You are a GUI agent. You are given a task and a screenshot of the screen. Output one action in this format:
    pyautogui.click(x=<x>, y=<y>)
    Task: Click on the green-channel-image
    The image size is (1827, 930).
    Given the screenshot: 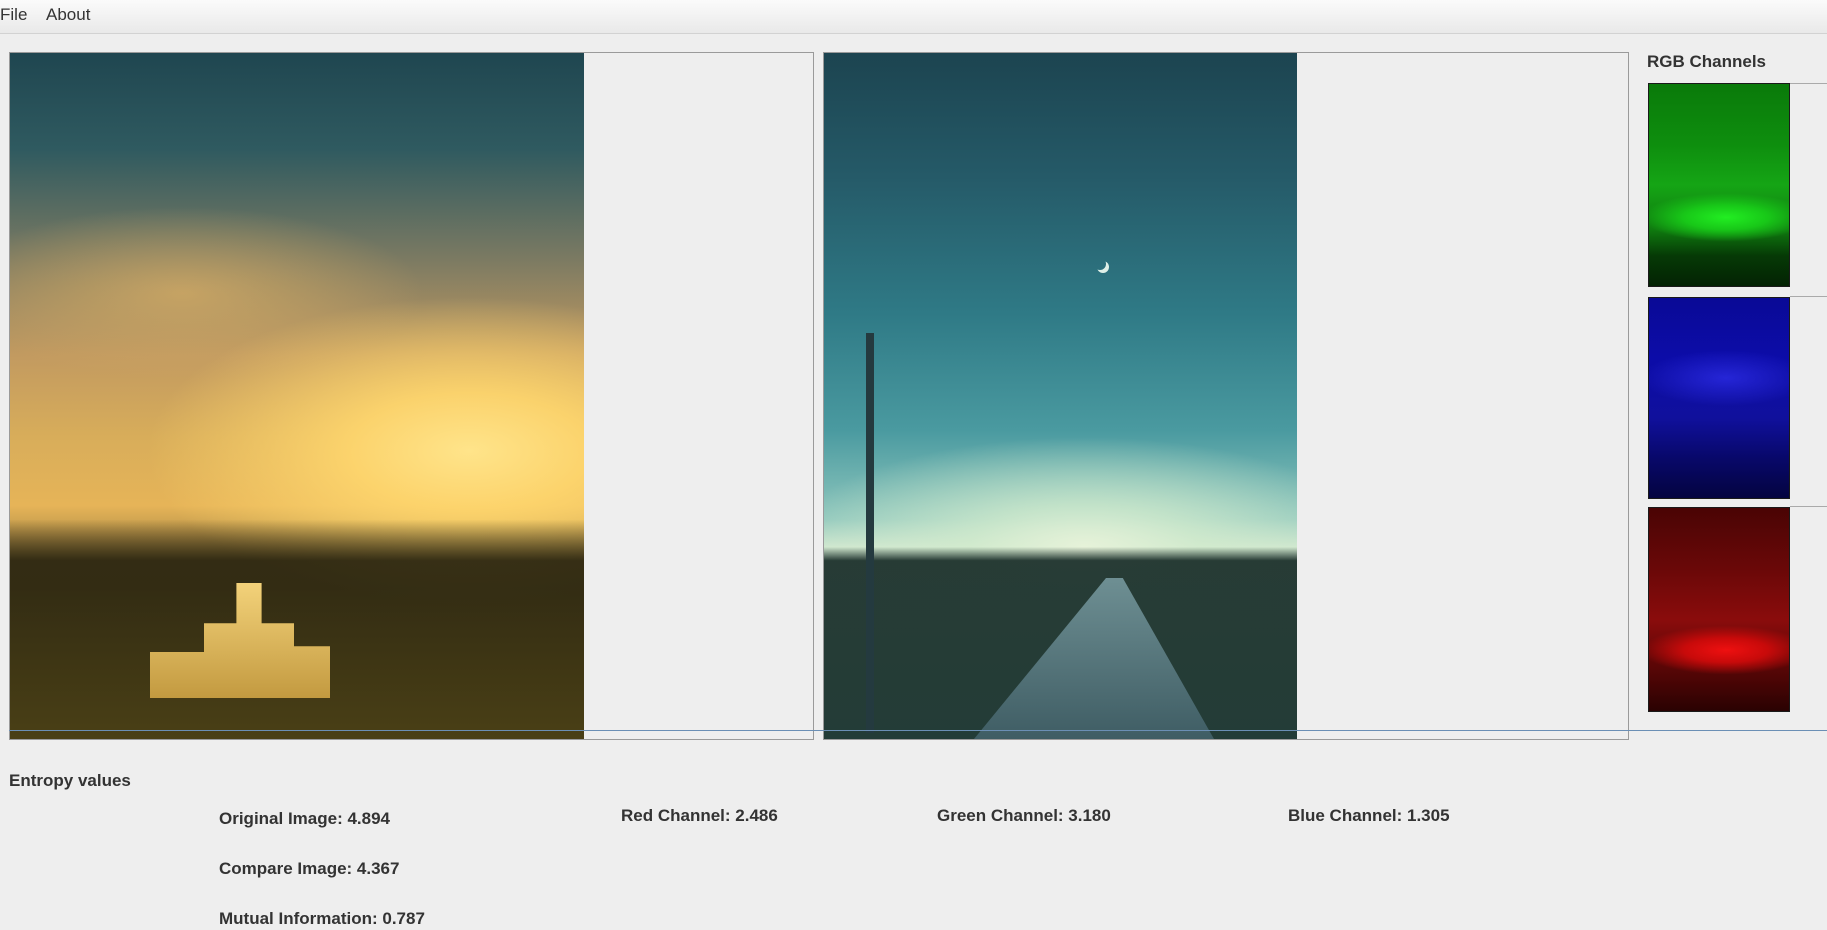 What is the action you would take?
    pyautogui.click(x=1719, y=185)
    